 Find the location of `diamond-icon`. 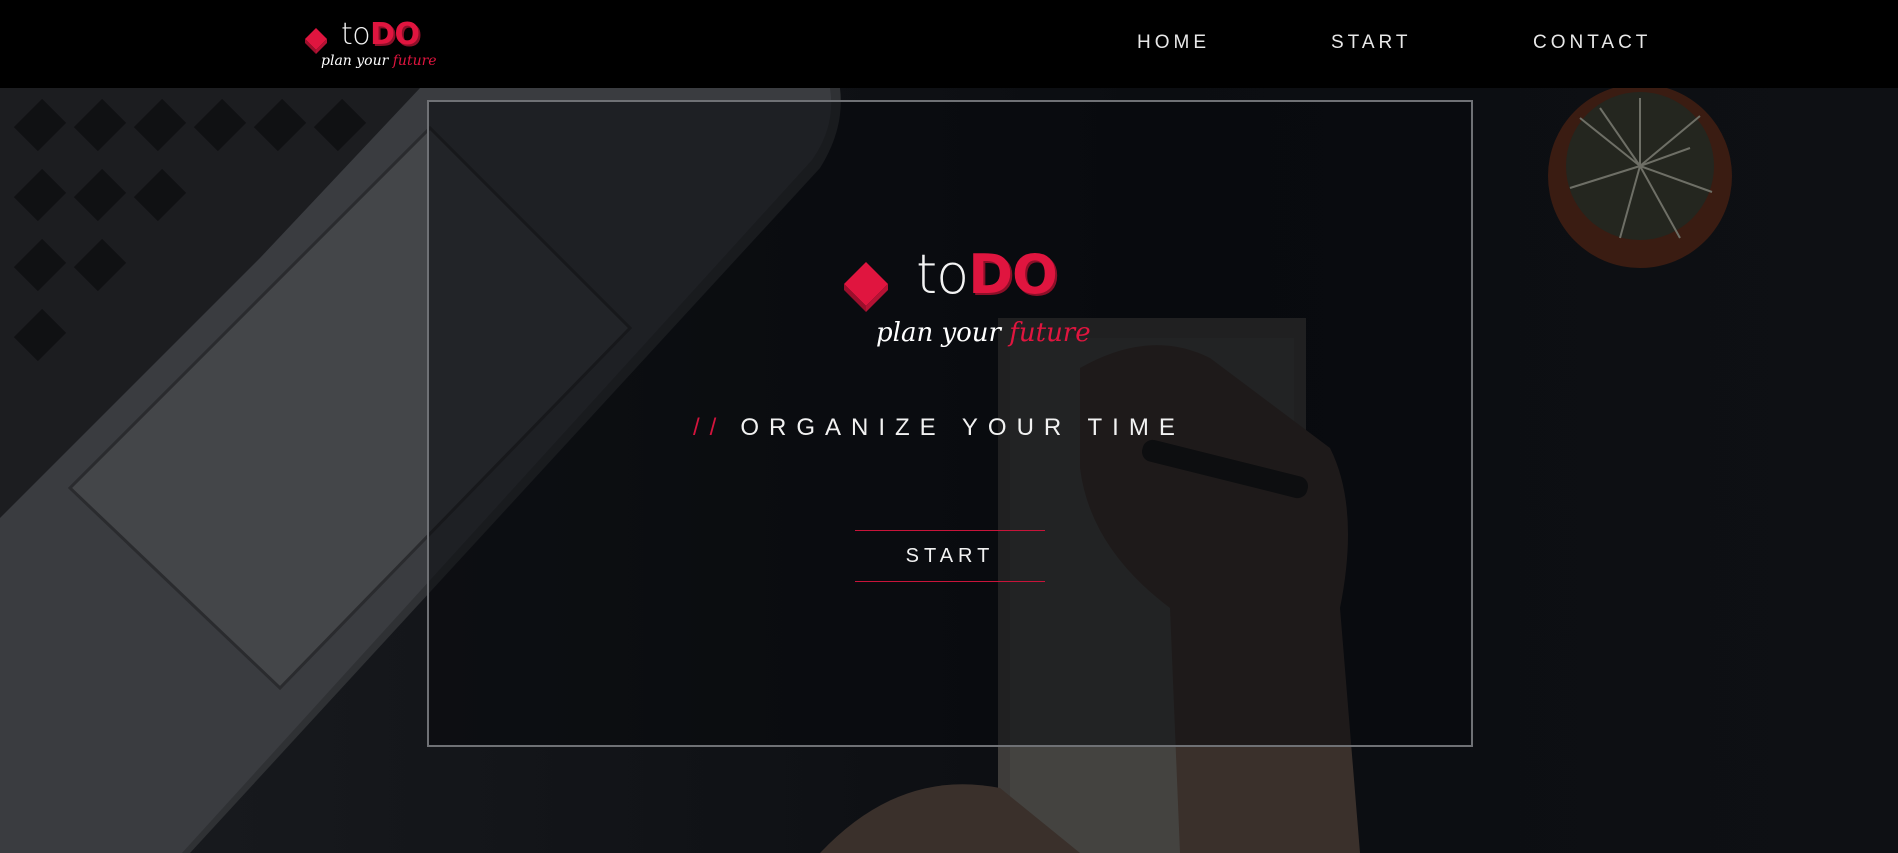

diamond-icon is located at coordinates (867, 289).